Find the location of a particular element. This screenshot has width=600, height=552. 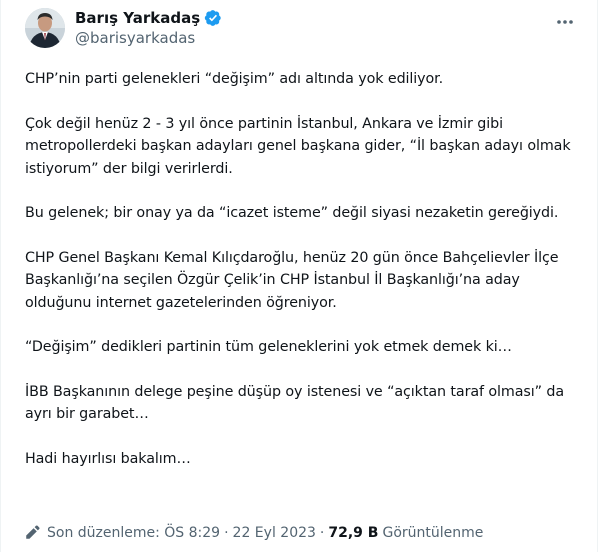

edit-history-link: Son düzenleme: ÖS 8:29 is located at coordinates (133, 533).